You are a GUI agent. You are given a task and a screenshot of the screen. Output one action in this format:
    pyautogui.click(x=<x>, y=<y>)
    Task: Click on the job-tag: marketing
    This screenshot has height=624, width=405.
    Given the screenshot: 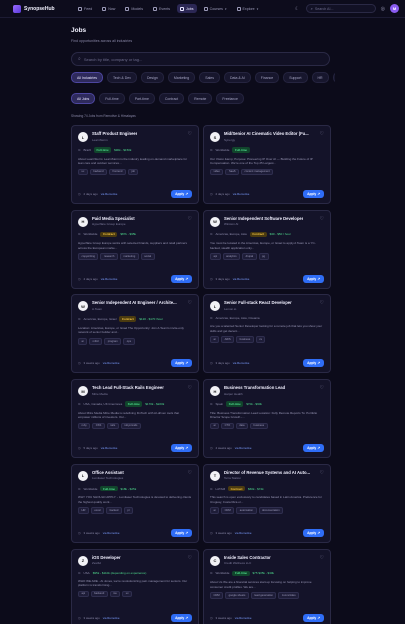 What is the action you would take?
    pyautogui.click(x=129, y=256)
    